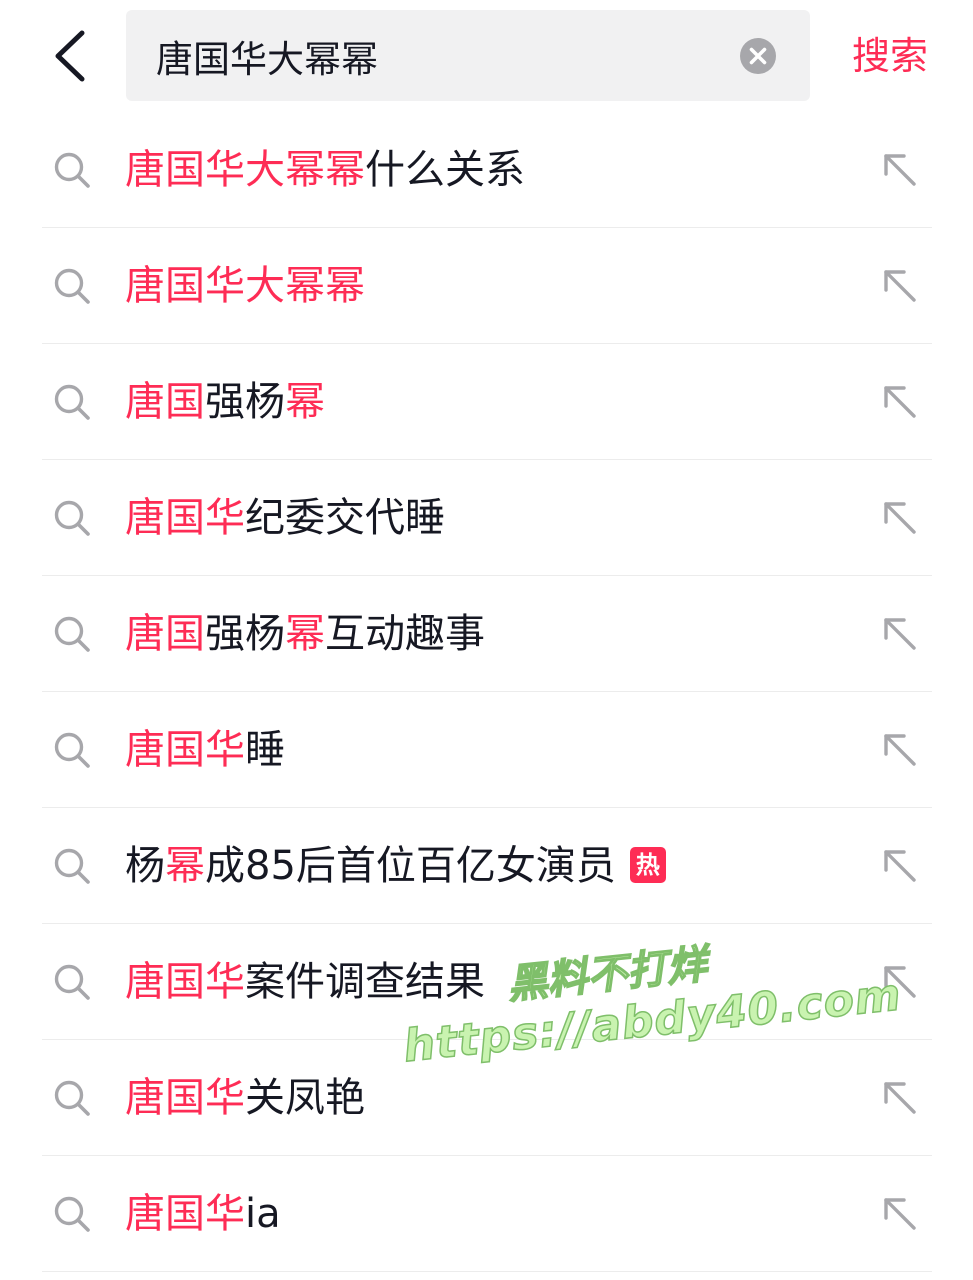 This screenshot has width=973, height=1280. I want to click on chevron-left-icon, so click(70, 56).